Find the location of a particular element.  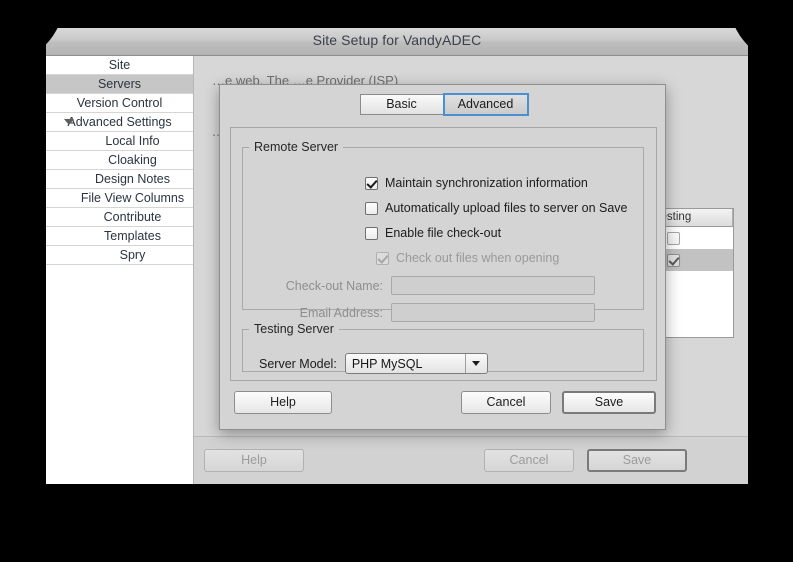

sidebar-item-label: Advanced Settings is located at coordinates (119, 122).